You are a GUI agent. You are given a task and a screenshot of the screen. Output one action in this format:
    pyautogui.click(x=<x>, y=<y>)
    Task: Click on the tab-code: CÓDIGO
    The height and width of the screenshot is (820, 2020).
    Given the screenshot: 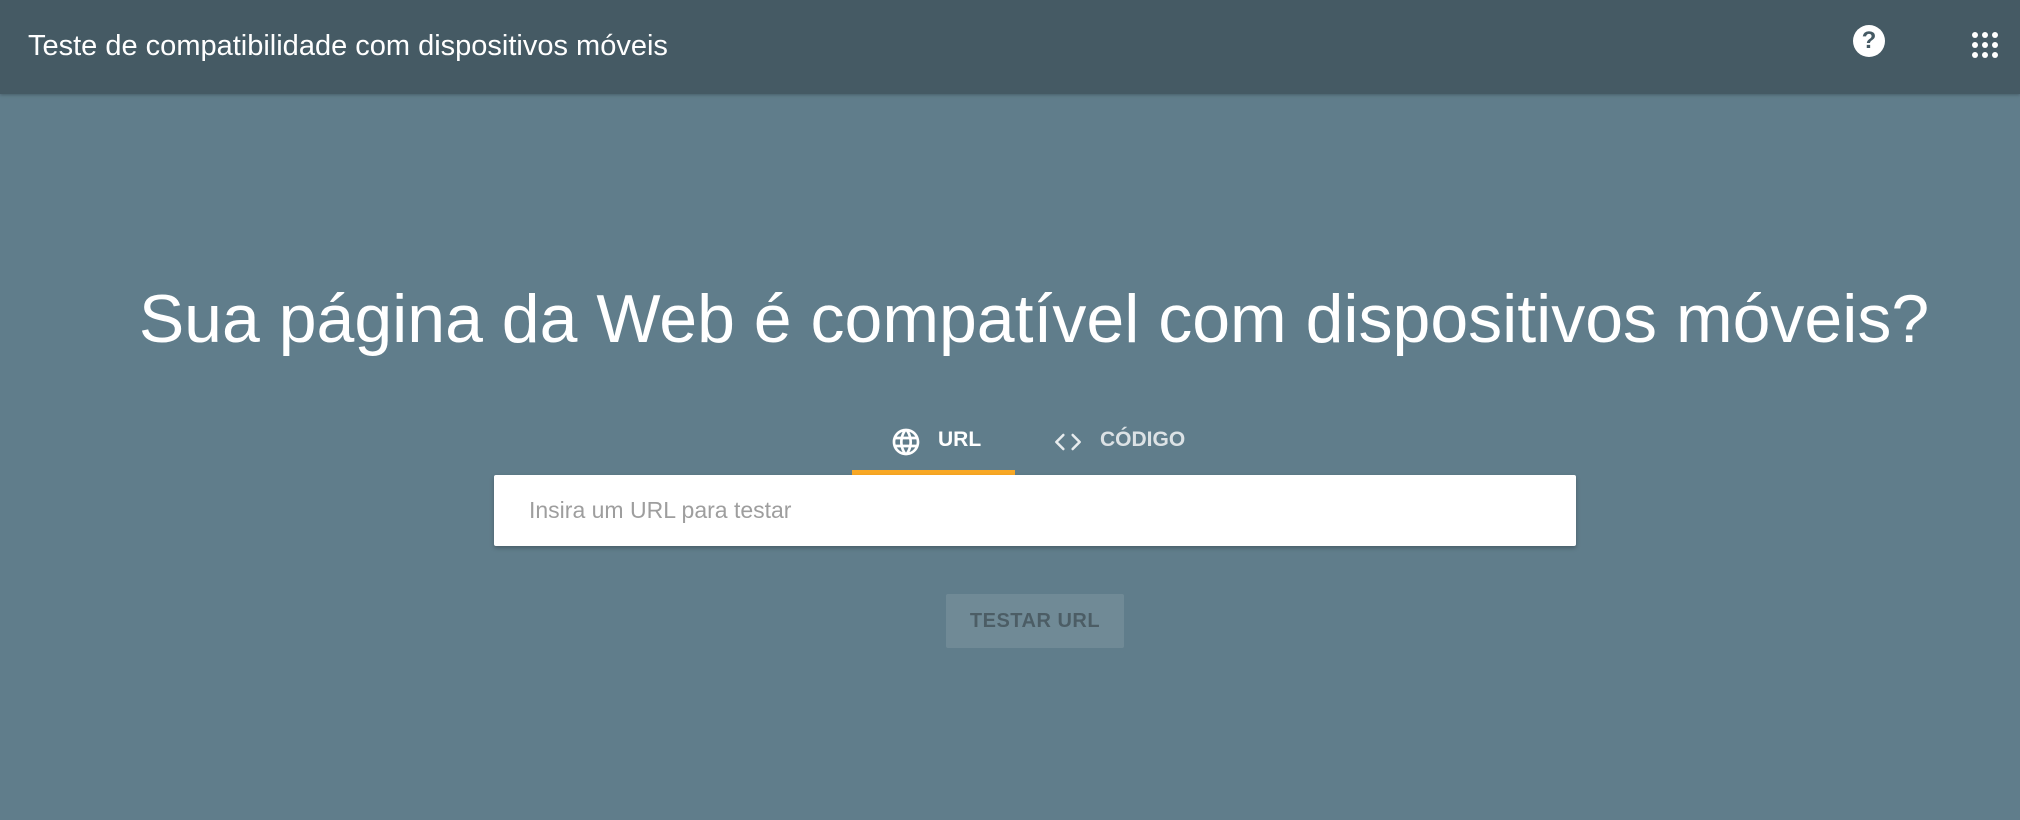 What is the action you would take?
    pyautogui.click(x=1132, y=447)
    